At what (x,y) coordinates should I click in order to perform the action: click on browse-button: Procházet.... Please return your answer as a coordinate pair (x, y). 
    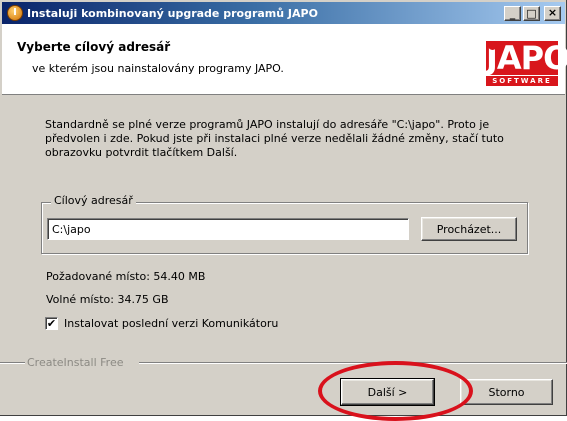
    Looking at the image, I should click on (469, 229).